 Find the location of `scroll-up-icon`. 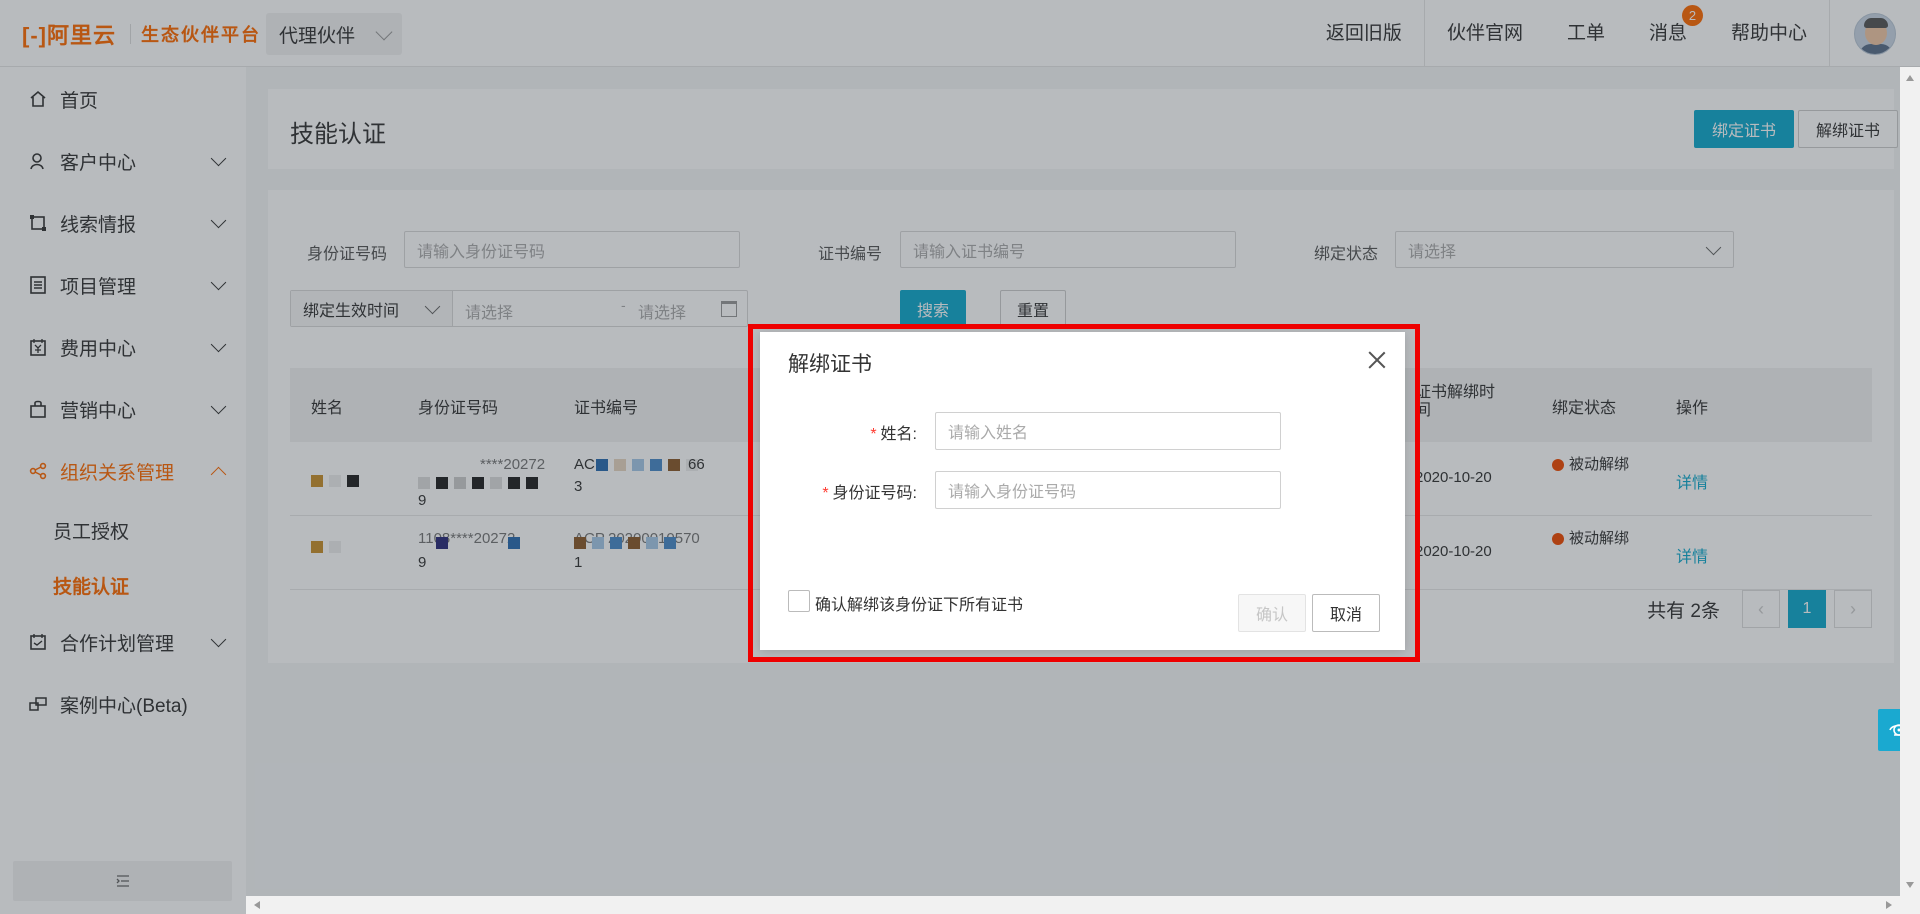

scroll-up-icon is located at coordinates (1910, 78).